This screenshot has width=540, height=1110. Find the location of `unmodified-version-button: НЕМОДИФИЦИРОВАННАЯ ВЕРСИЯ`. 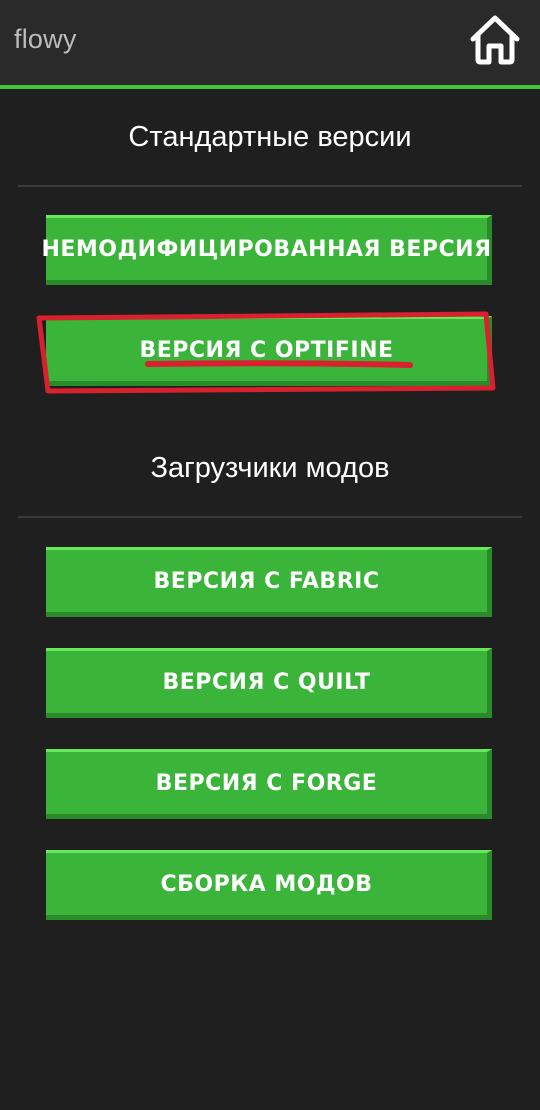

unmodified-version-button: НЕМОДИФИЦИРОВАННАЯ ВЕРСИЯ is located at coordinates (266, 250).